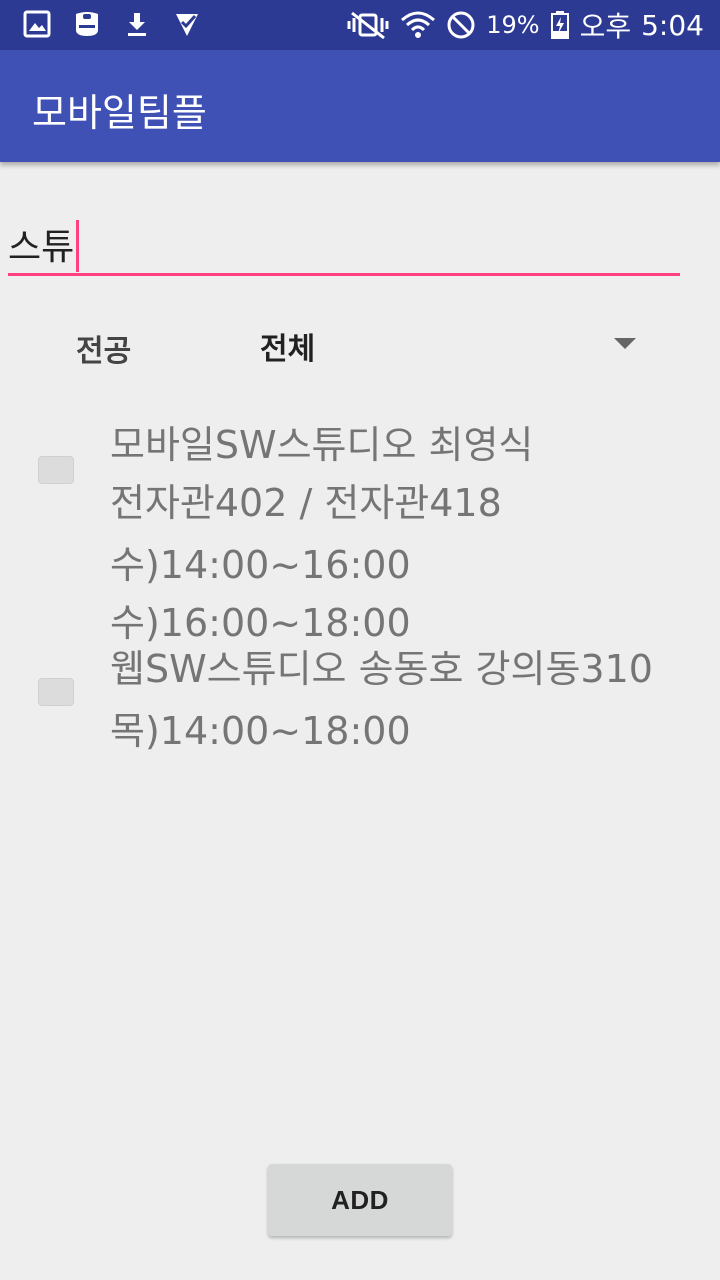 This screenshot has width=720, height=1280. I want to click on app-title: 모바일팀플, so click(119, 113).